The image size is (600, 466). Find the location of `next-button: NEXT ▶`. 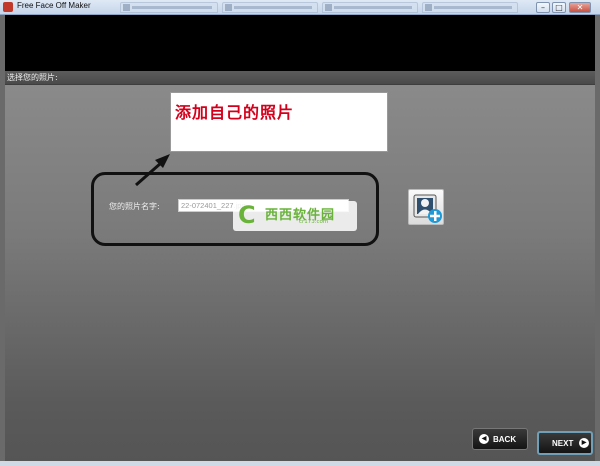

next-button: NEXT ▶ is located at coordinates (565, 443).